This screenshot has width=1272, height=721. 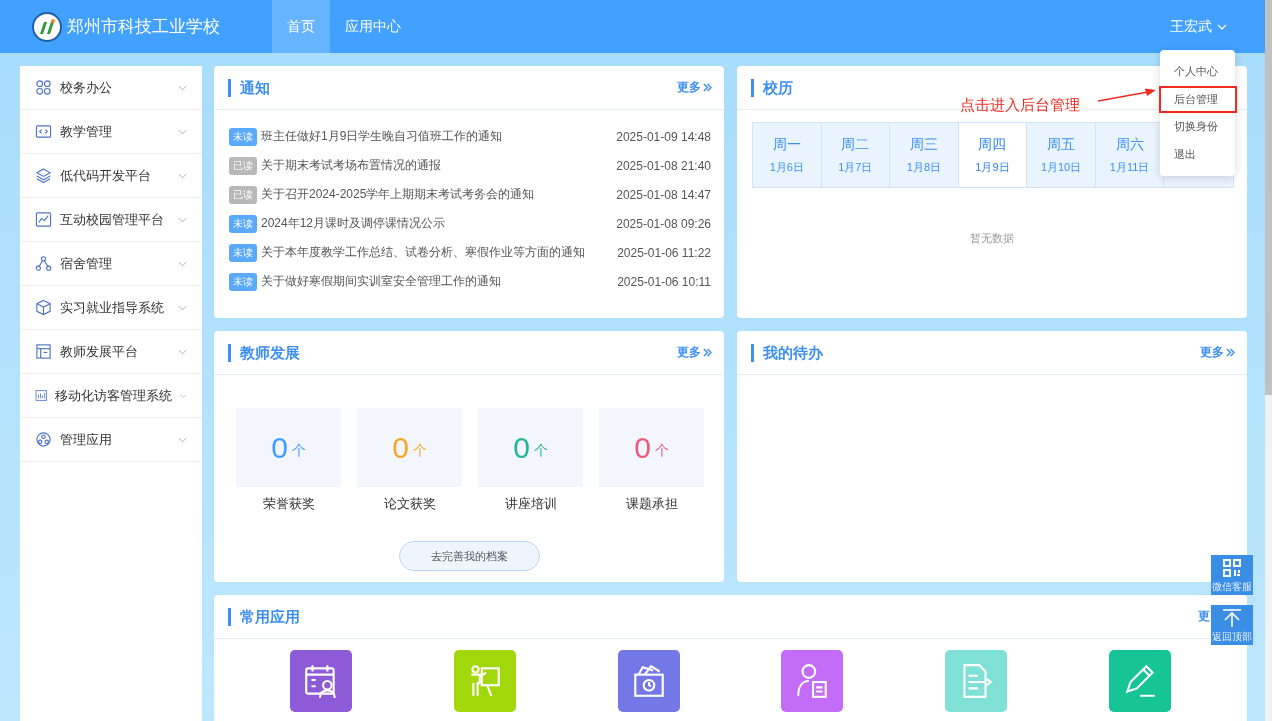 I want to click on stat-label: 论文获奖, so click(x=409, y=504).